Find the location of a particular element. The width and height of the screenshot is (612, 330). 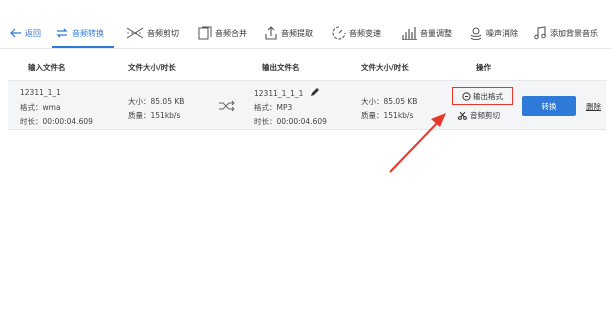

cut-icon is located at coordinates (135, 33).